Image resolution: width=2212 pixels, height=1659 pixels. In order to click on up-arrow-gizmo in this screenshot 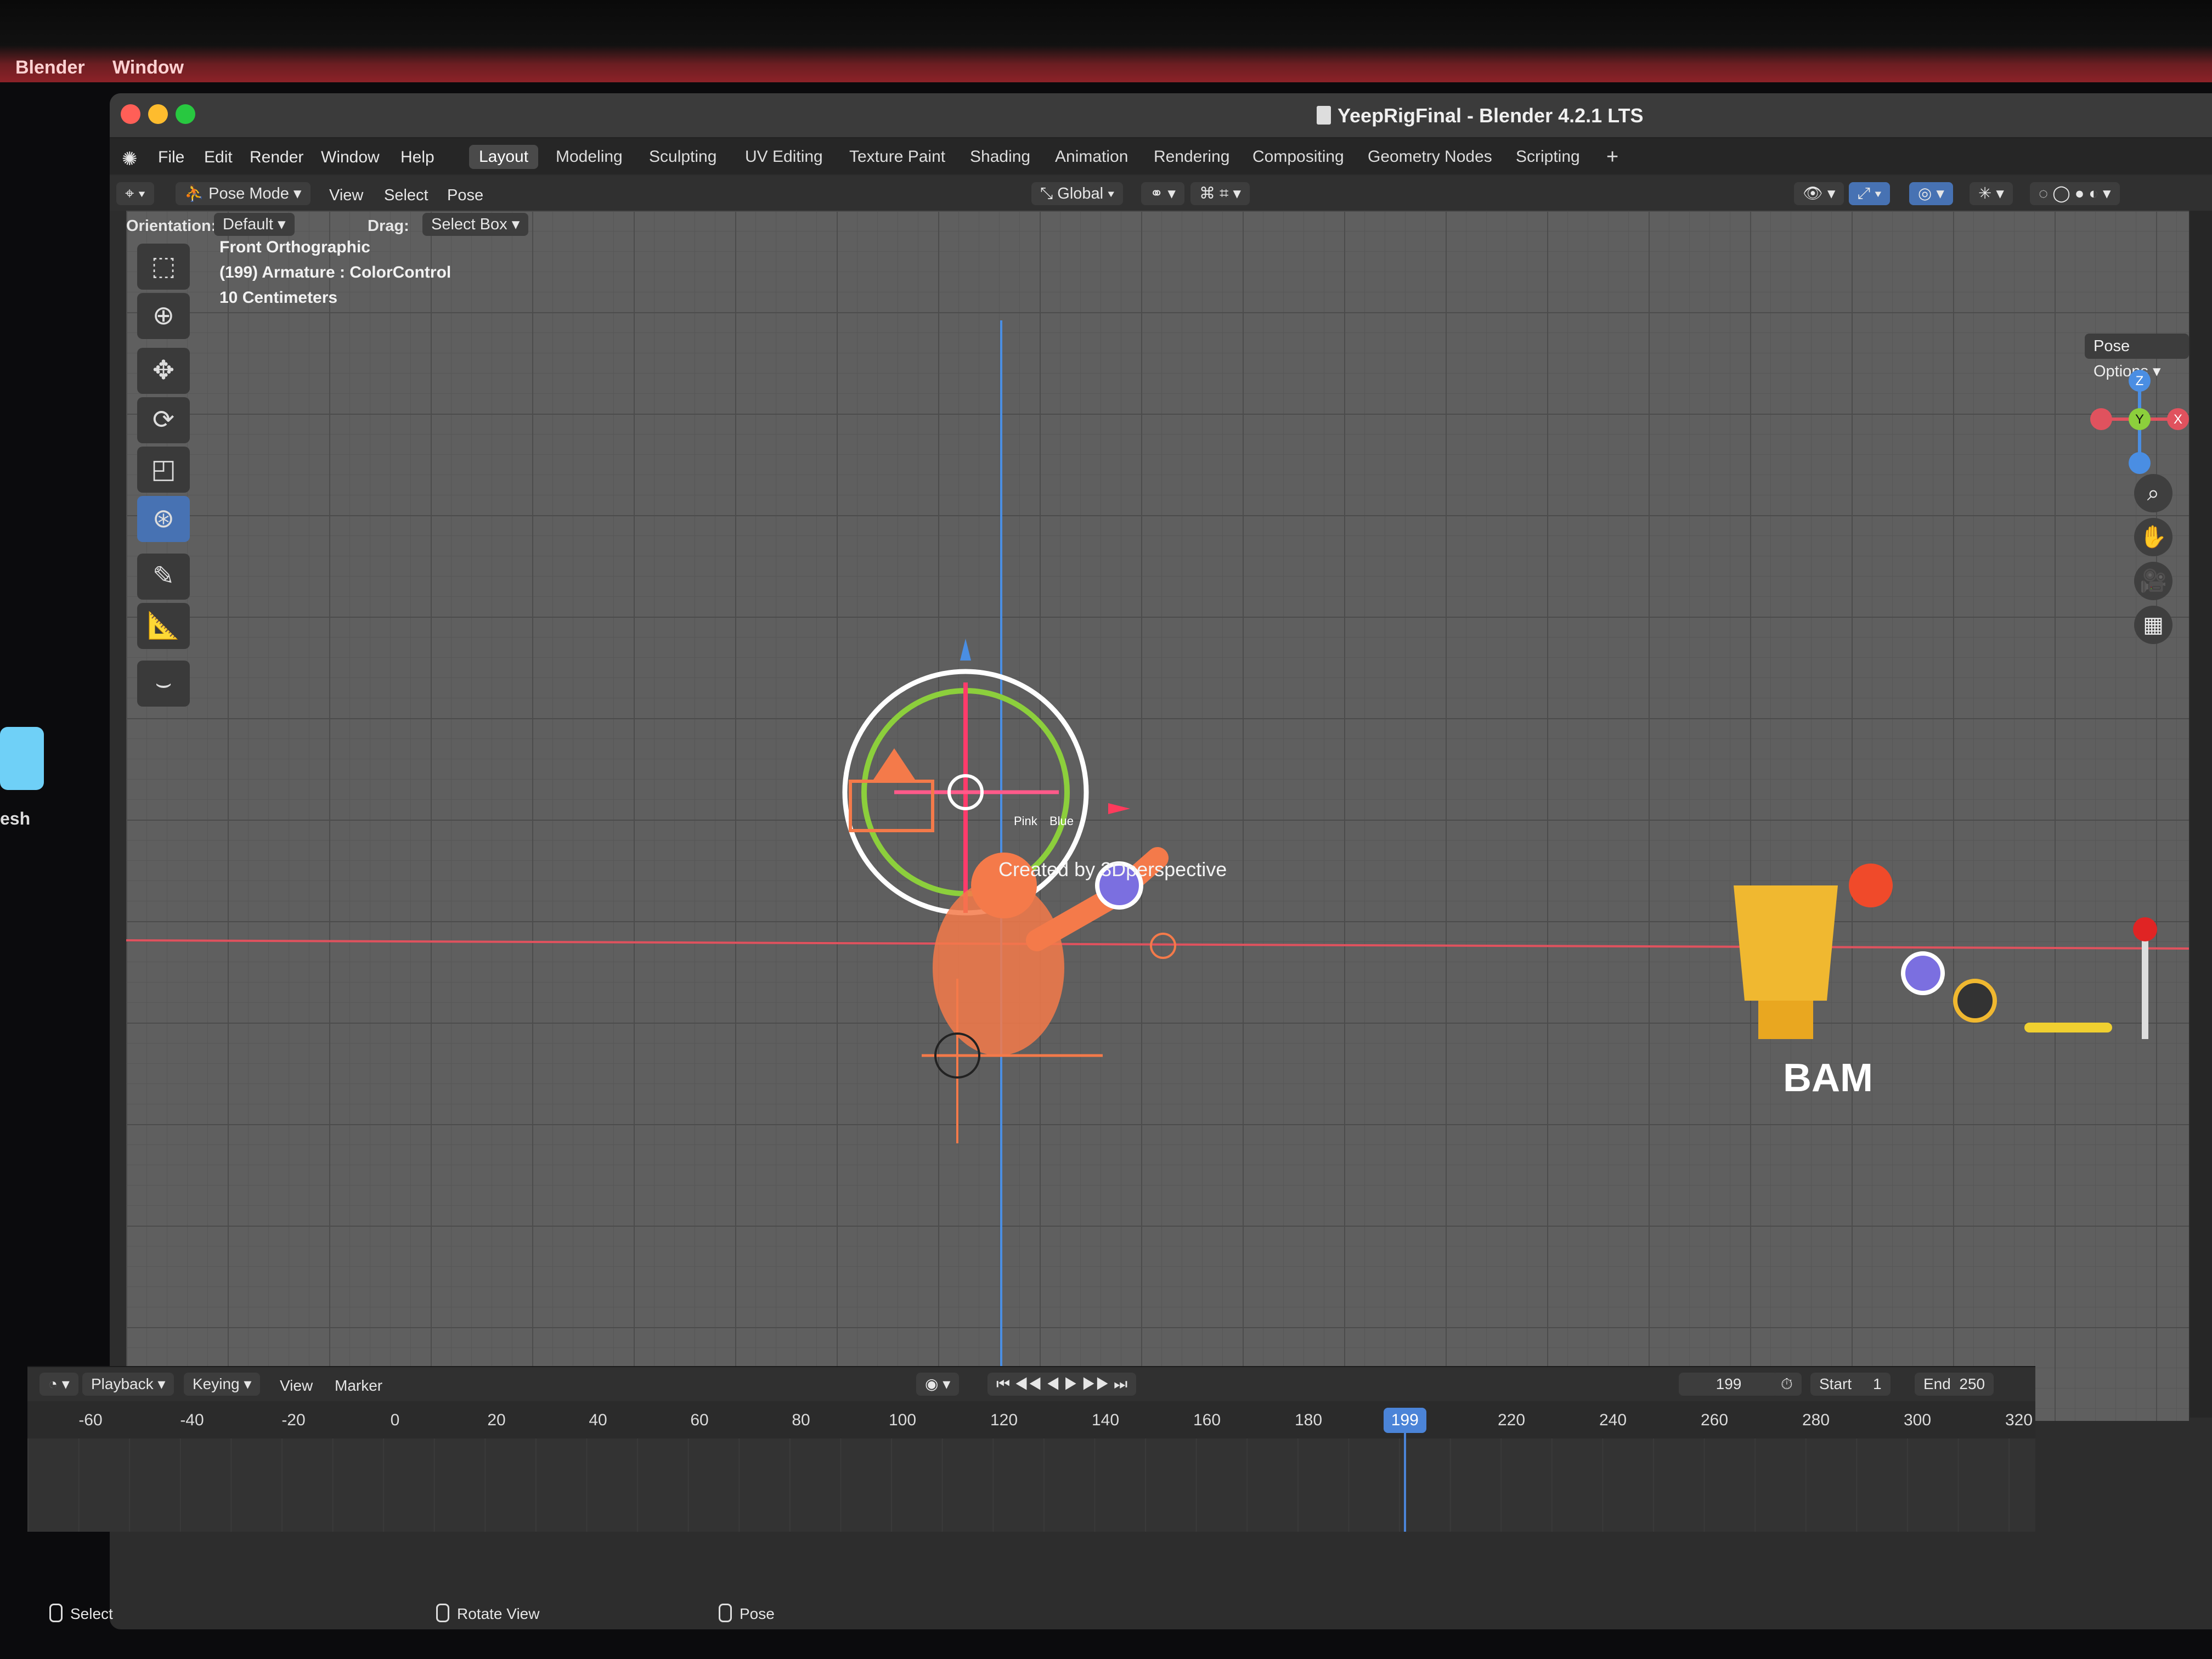, I will do `click(966, 650)`.